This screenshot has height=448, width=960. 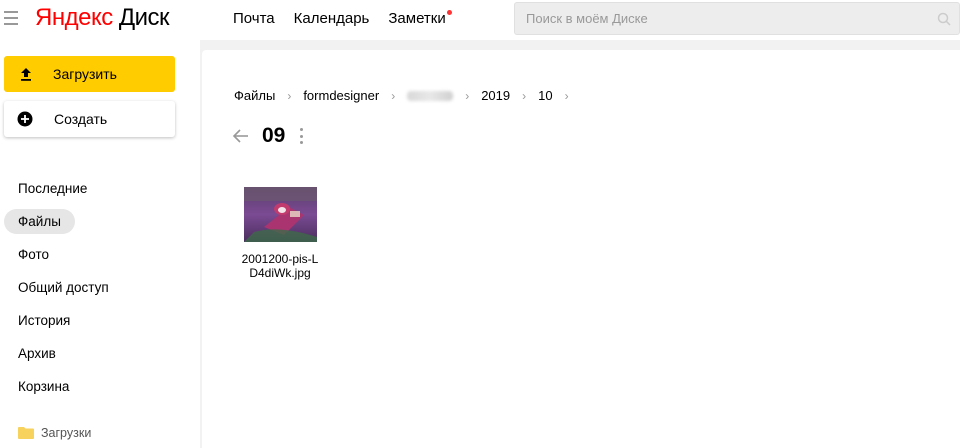 I want to click on breadcrumb-files: Файлы, so click(x=254, y=95).